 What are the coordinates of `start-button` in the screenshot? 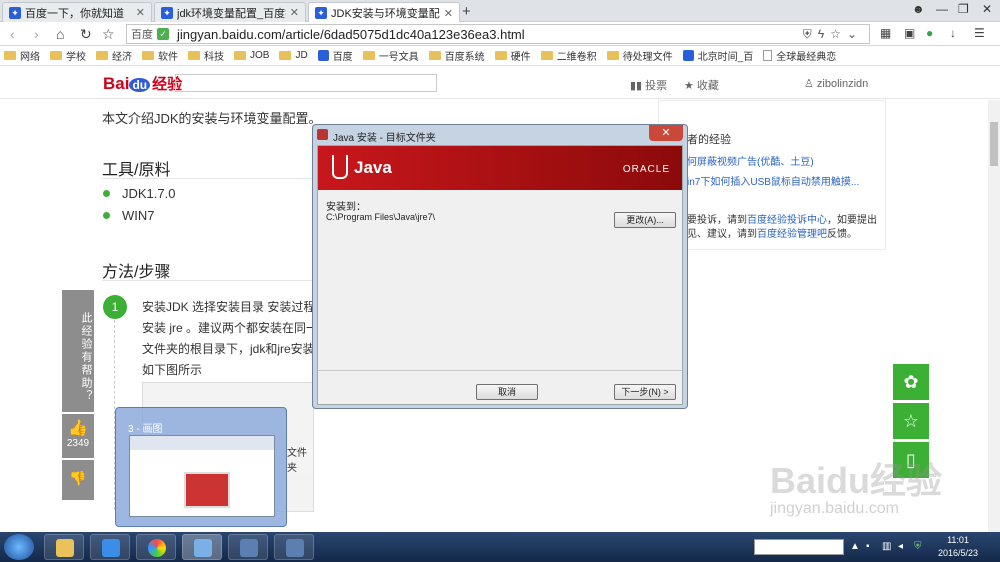 It's located at (19, 547).